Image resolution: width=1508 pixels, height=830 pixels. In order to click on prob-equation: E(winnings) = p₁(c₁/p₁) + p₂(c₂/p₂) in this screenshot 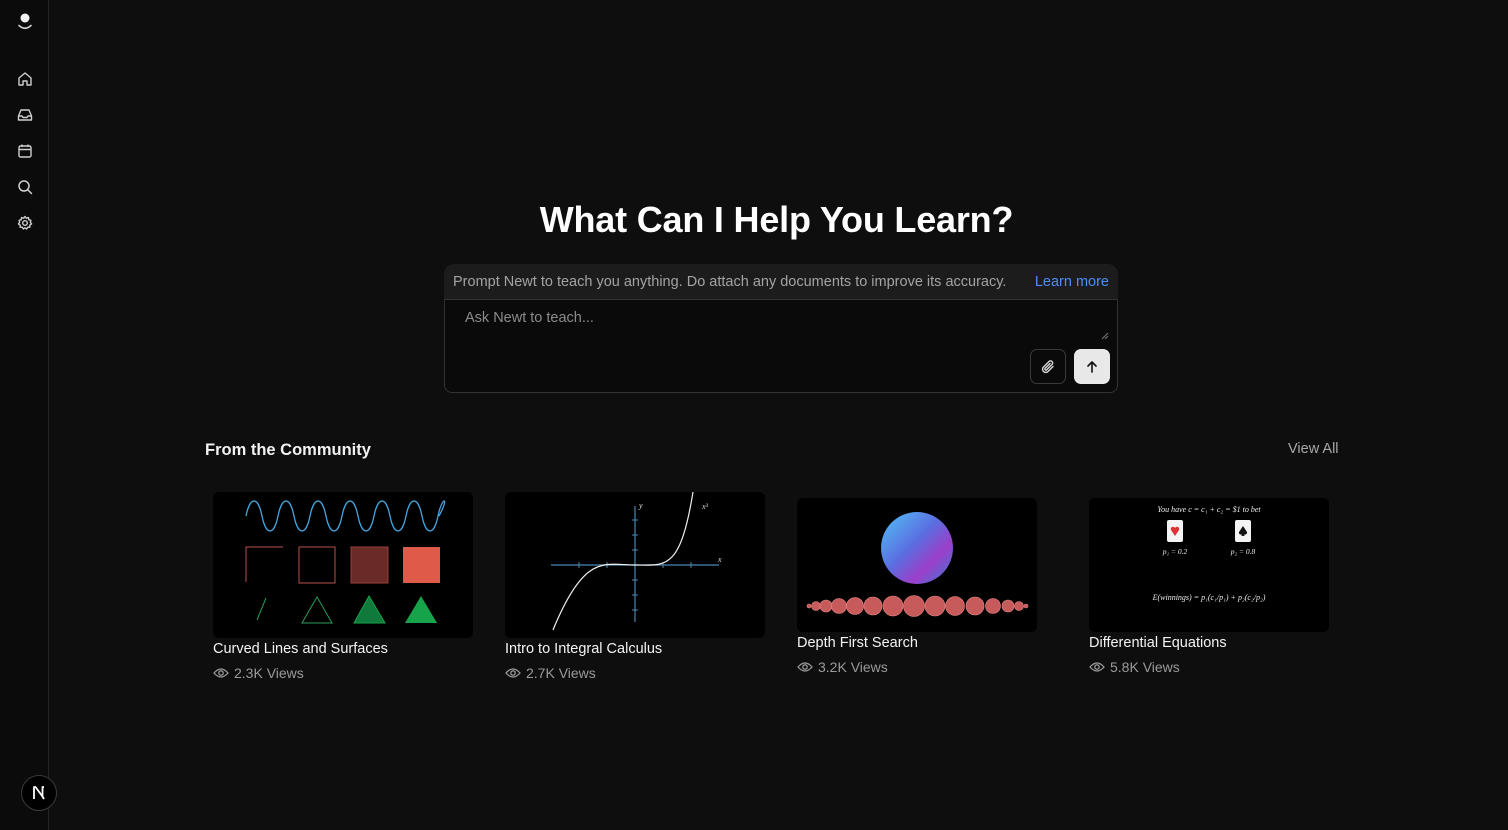, I will do `click(1209, 597)`.